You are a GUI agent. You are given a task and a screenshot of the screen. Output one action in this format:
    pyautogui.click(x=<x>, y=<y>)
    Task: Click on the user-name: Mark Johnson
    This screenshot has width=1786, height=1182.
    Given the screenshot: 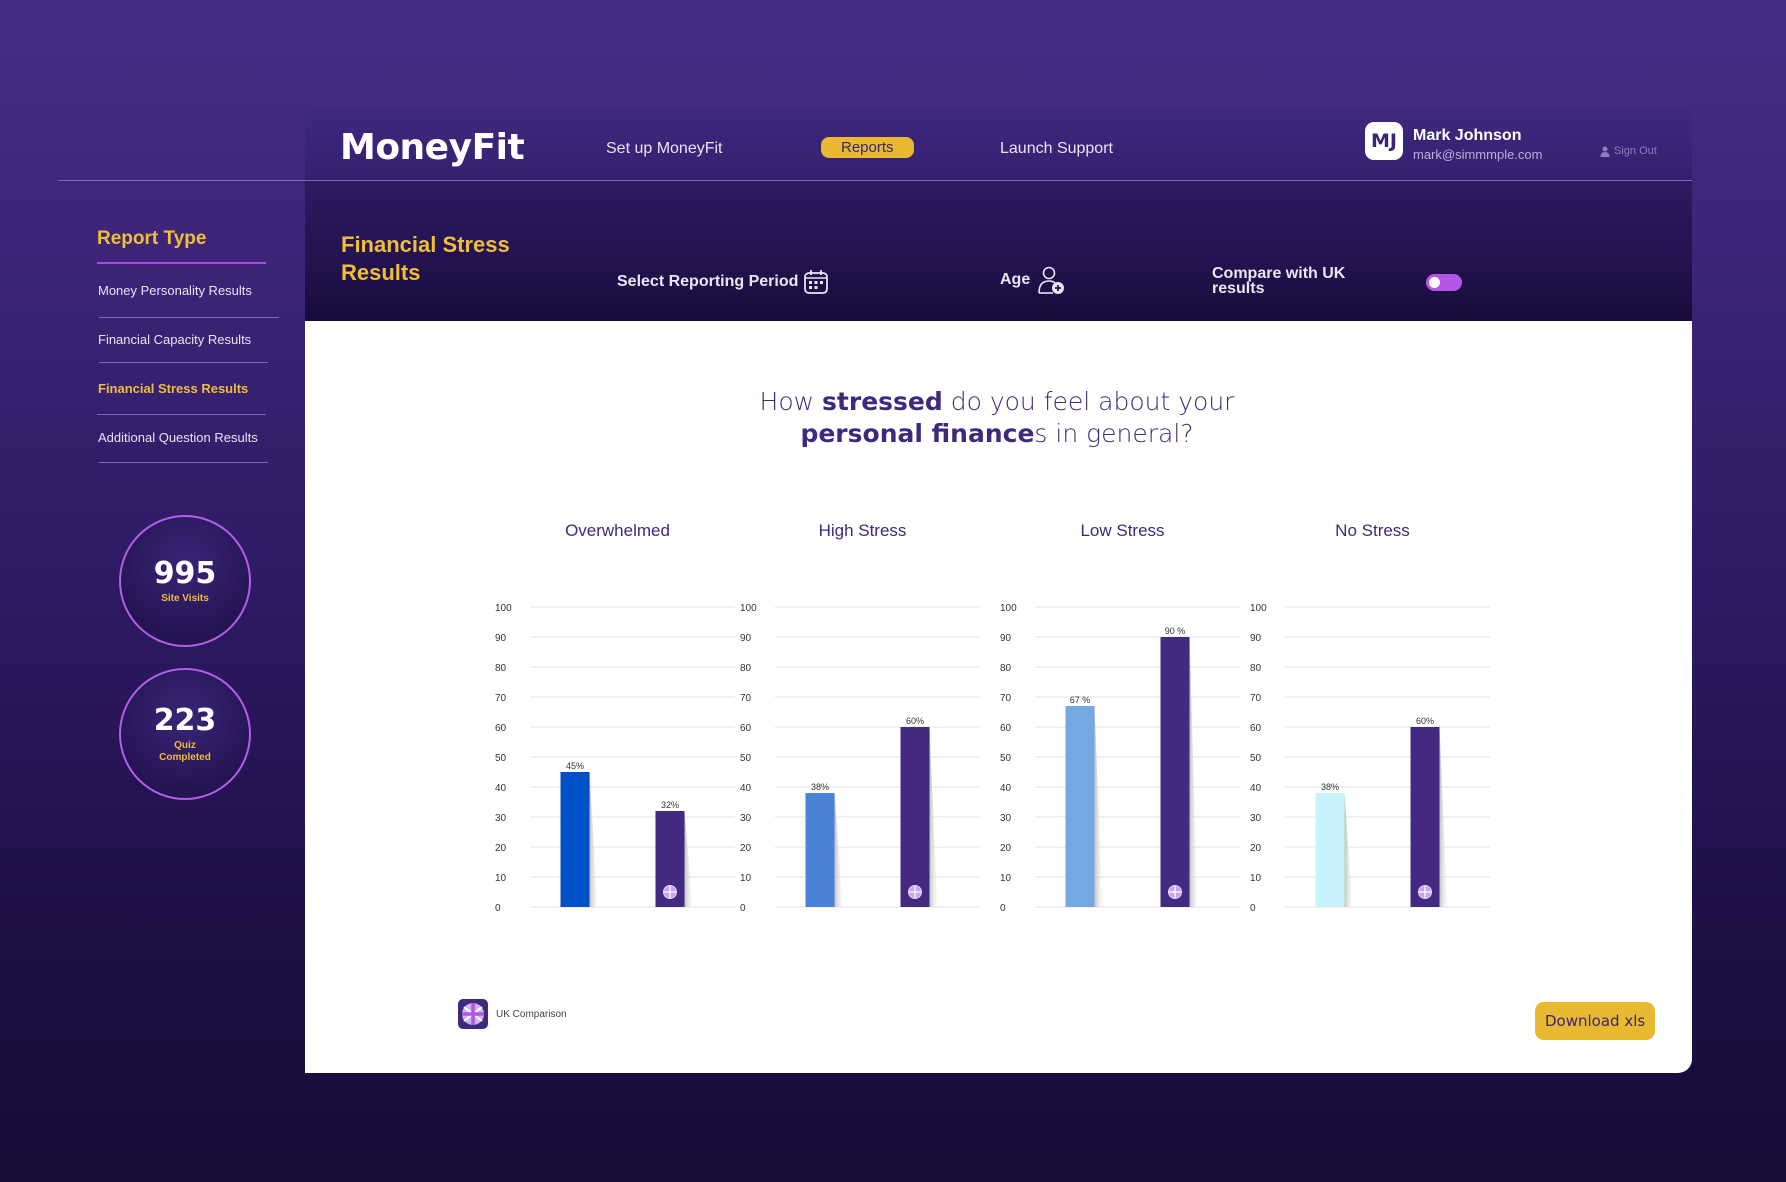 What is the action you would take?
    pyautogui.click(x=1467, y=135)
    